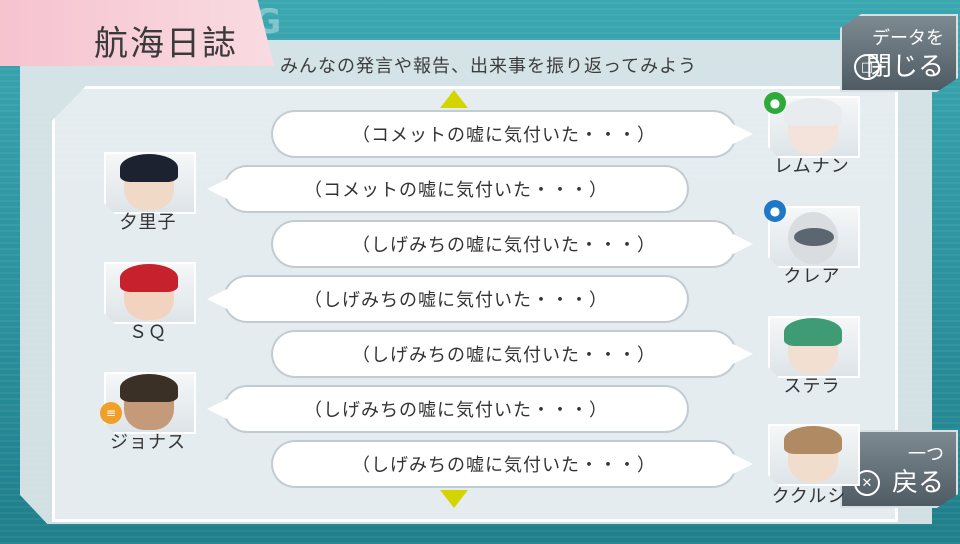  What do you see at coordinates (814, 347) in the screenshot?
I see `portrait-stella` at bounding box center [814, 347].